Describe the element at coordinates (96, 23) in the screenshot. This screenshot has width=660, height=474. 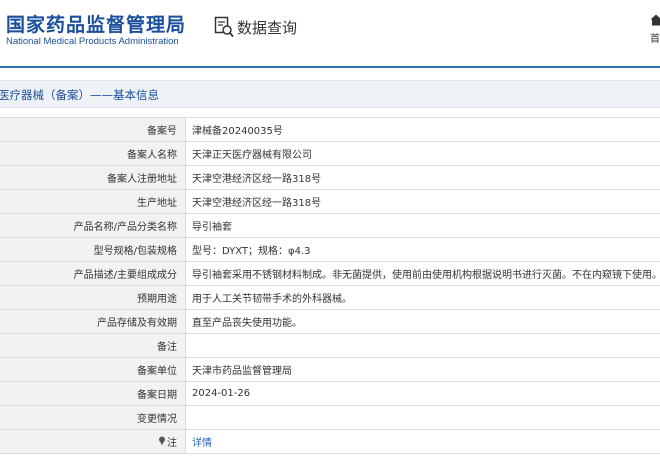
I see `agency-name-cn: 国家药品监督管理局` at that location.